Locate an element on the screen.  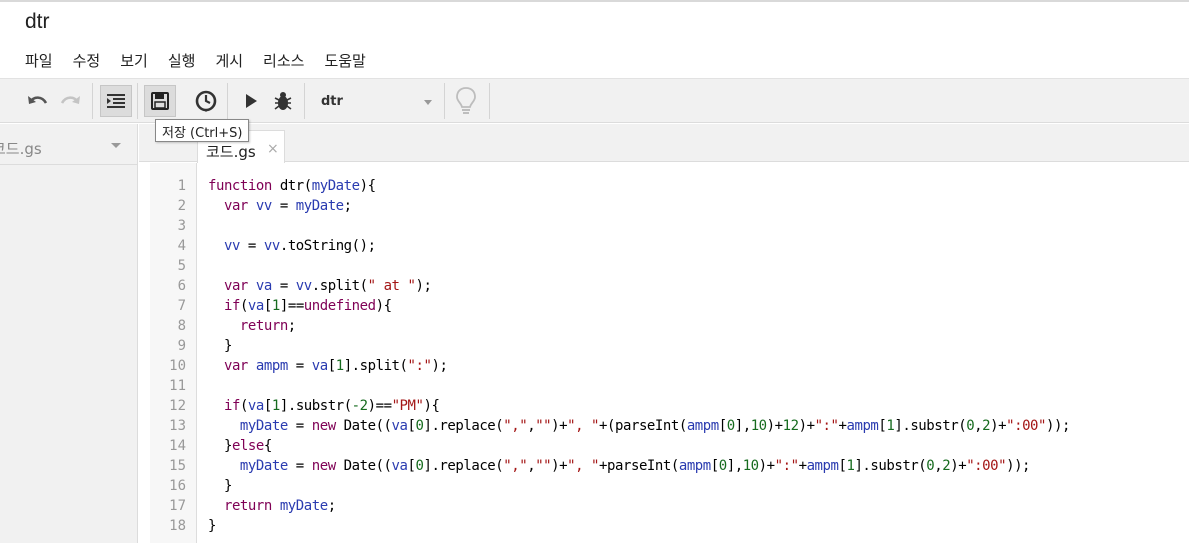
debug-button is located at coordinates (283, 101).